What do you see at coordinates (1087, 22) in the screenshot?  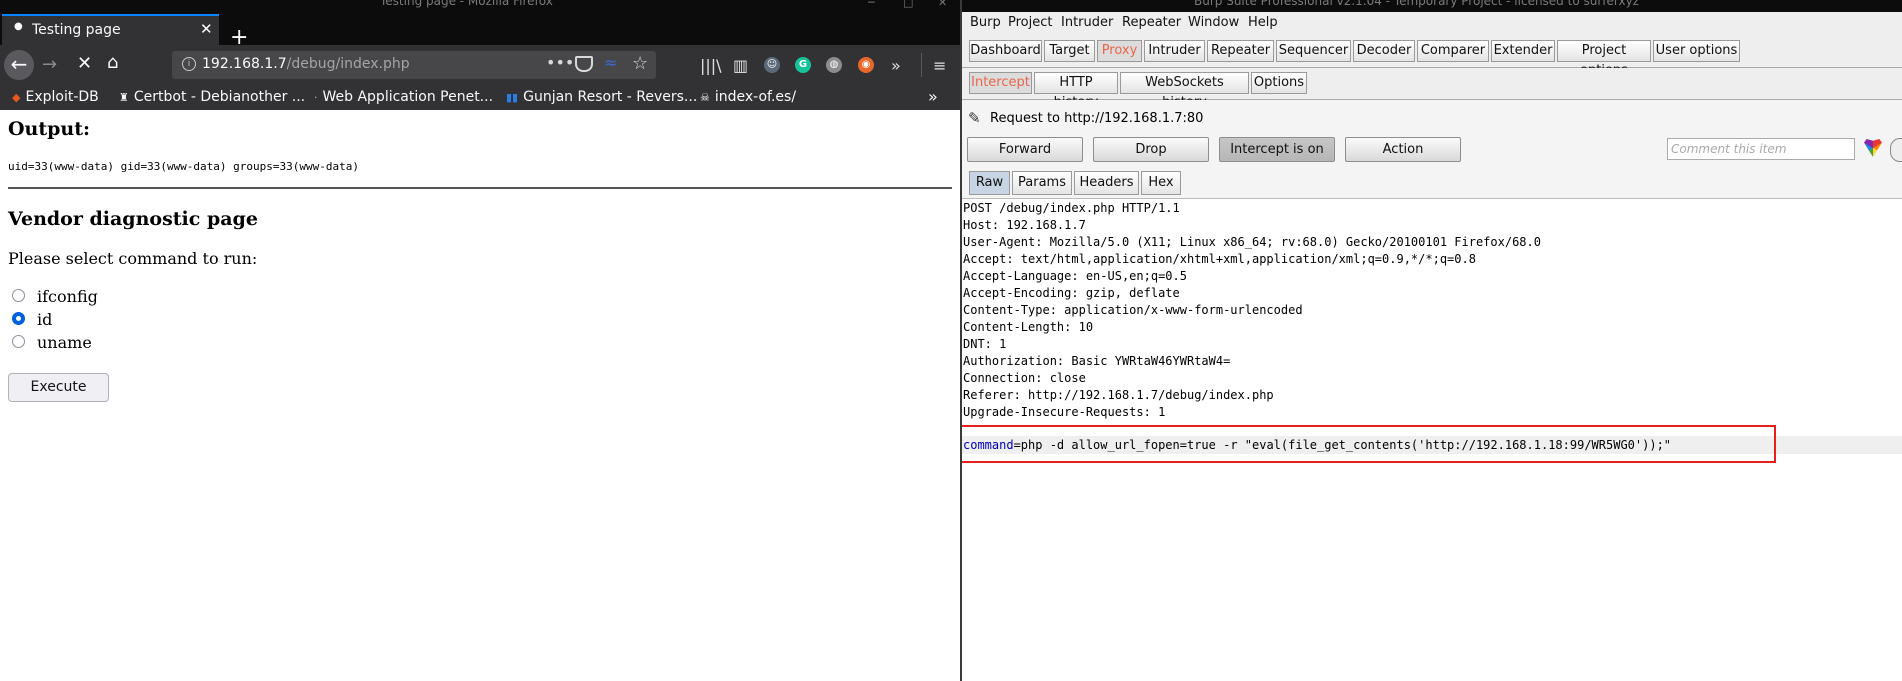 I see `menu-intruder: Intruder` at bounding box center [1087, 22].